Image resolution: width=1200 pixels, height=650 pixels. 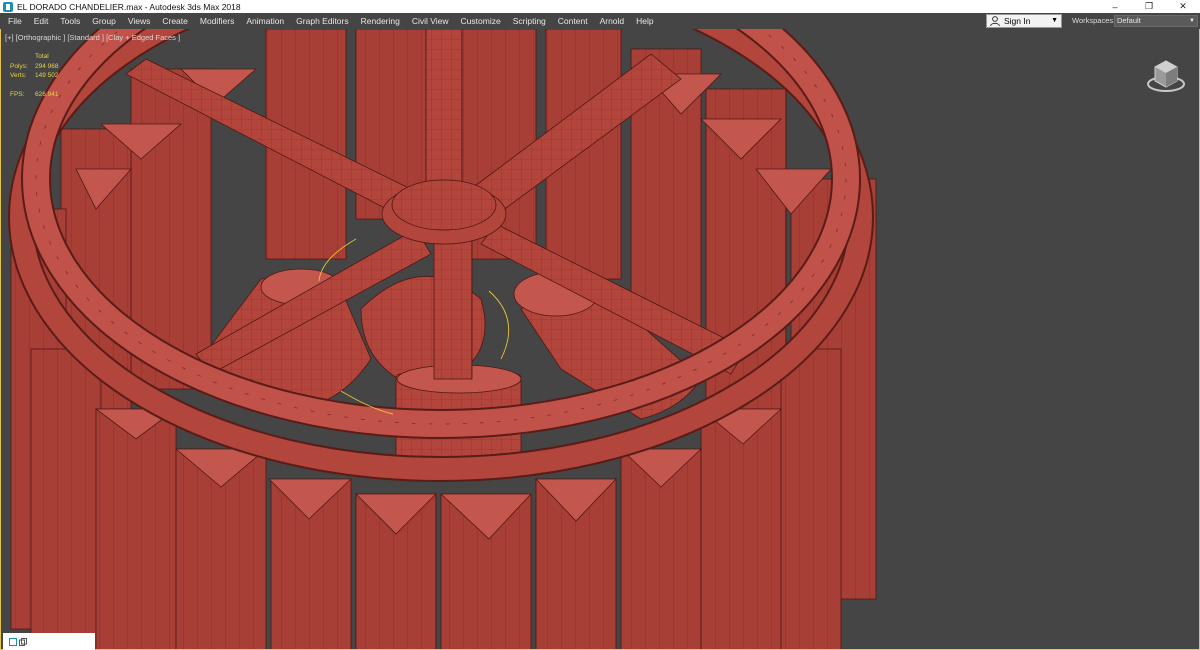 What do you see at coordinates (1166, 76) in the screenshot?
I see `viewcube-icon` at bounding box center [1166, 76].